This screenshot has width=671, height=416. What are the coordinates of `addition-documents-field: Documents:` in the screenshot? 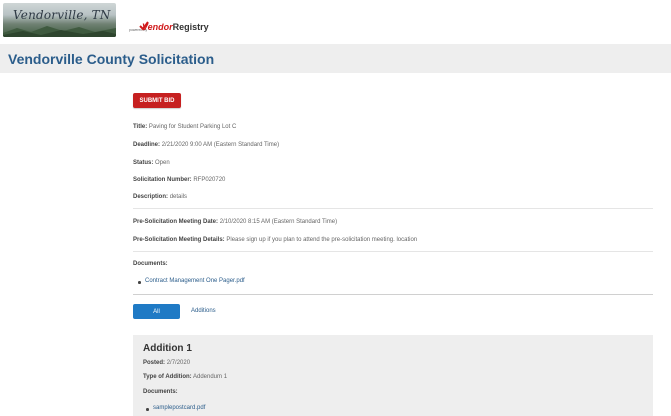 It's located at (160, 392).